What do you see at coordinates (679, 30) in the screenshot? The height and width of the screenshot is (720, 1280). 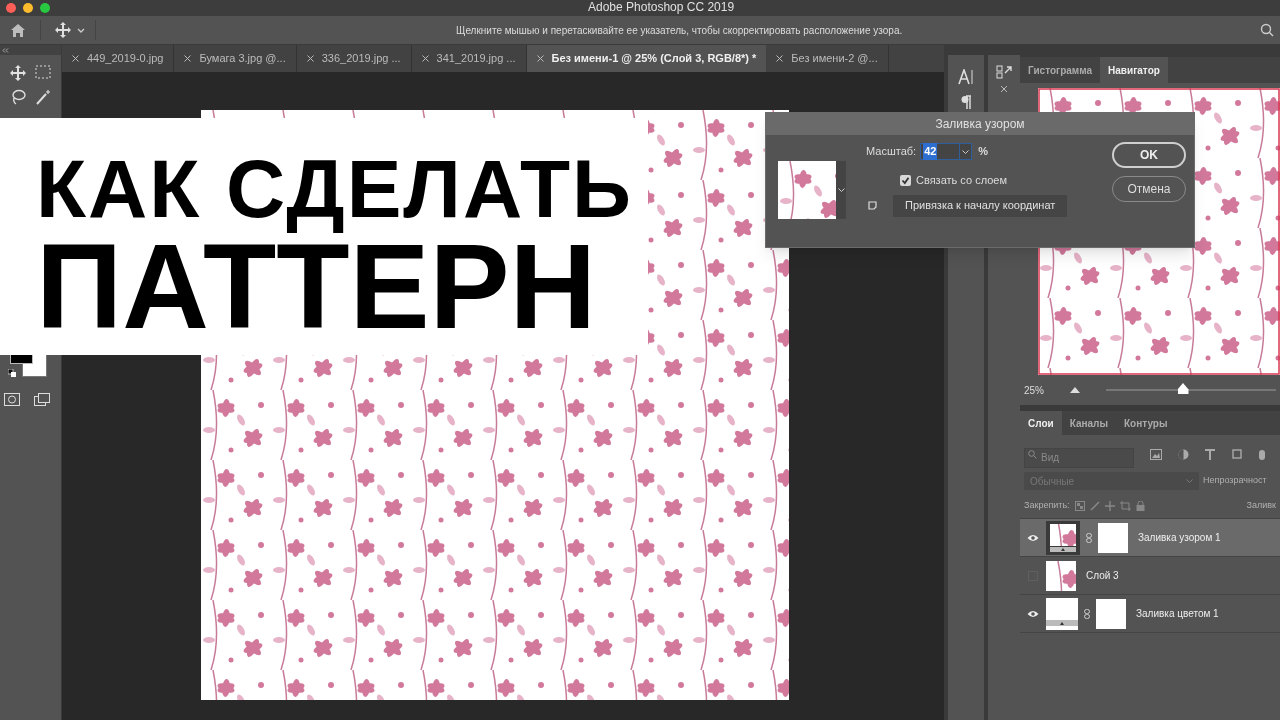 I see `options-hint: Щелкните мышью и перетаскивайте ее указатель, чтобы скорректировать расположение узора.` at bounding box center [679, 30].